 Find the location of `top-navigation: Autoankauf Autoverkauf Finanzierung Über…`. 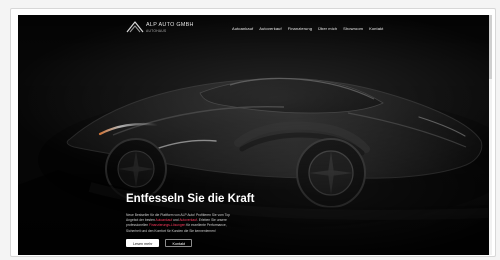

top-navigation: Autoankauf Autoverkauf Finanzierung Über… is located at coordinates (307, 28).